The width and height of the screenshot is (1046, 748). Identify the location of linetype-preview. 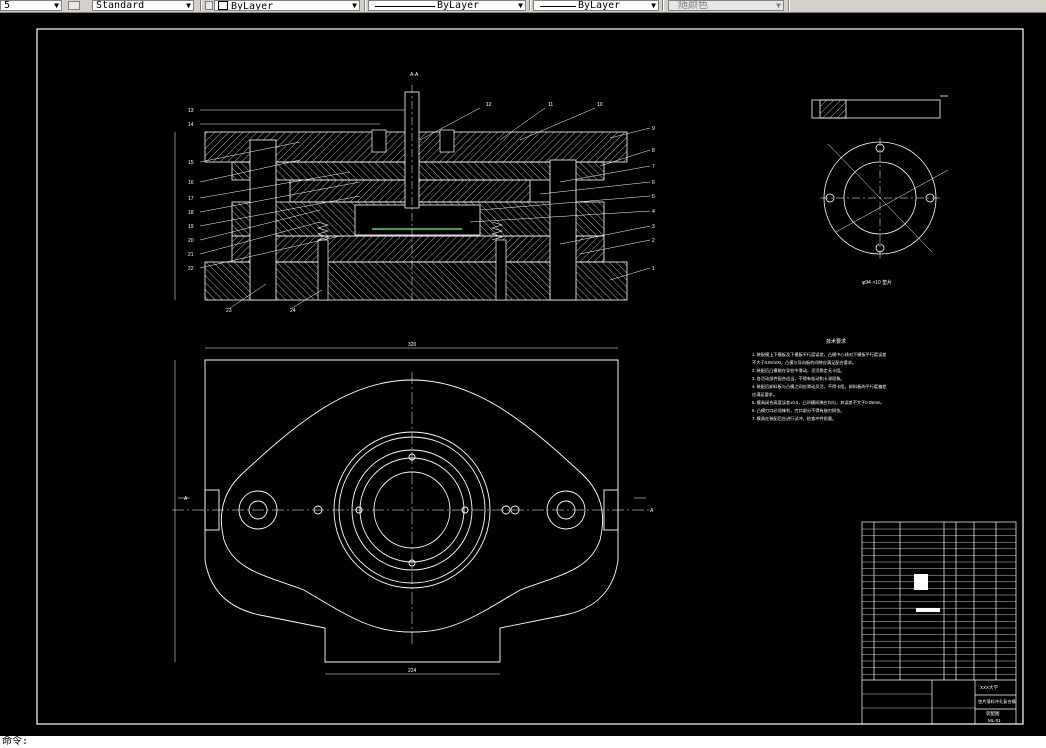
(405, 6).